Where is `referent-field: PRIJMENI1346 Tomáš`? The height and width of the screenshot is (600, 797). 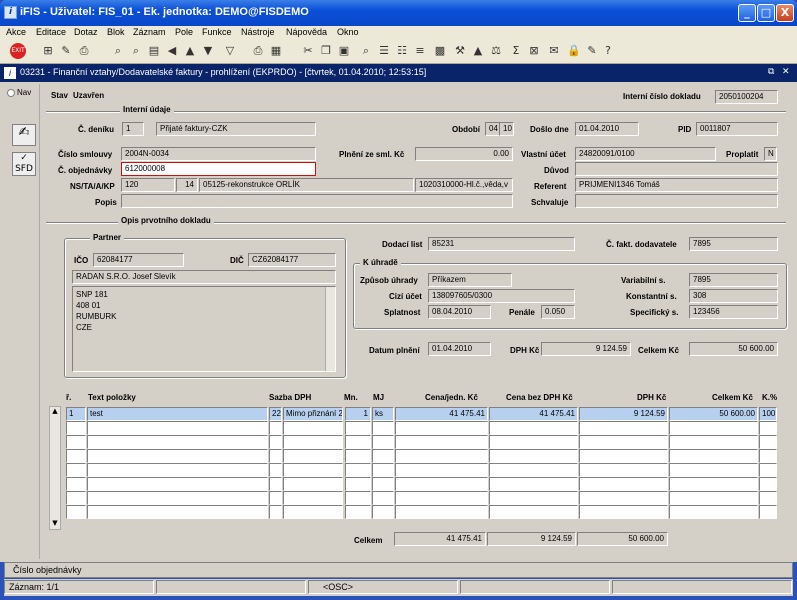 referent-field: PRIJMENI1346 Tomáš is located at coordinates (676, 185).